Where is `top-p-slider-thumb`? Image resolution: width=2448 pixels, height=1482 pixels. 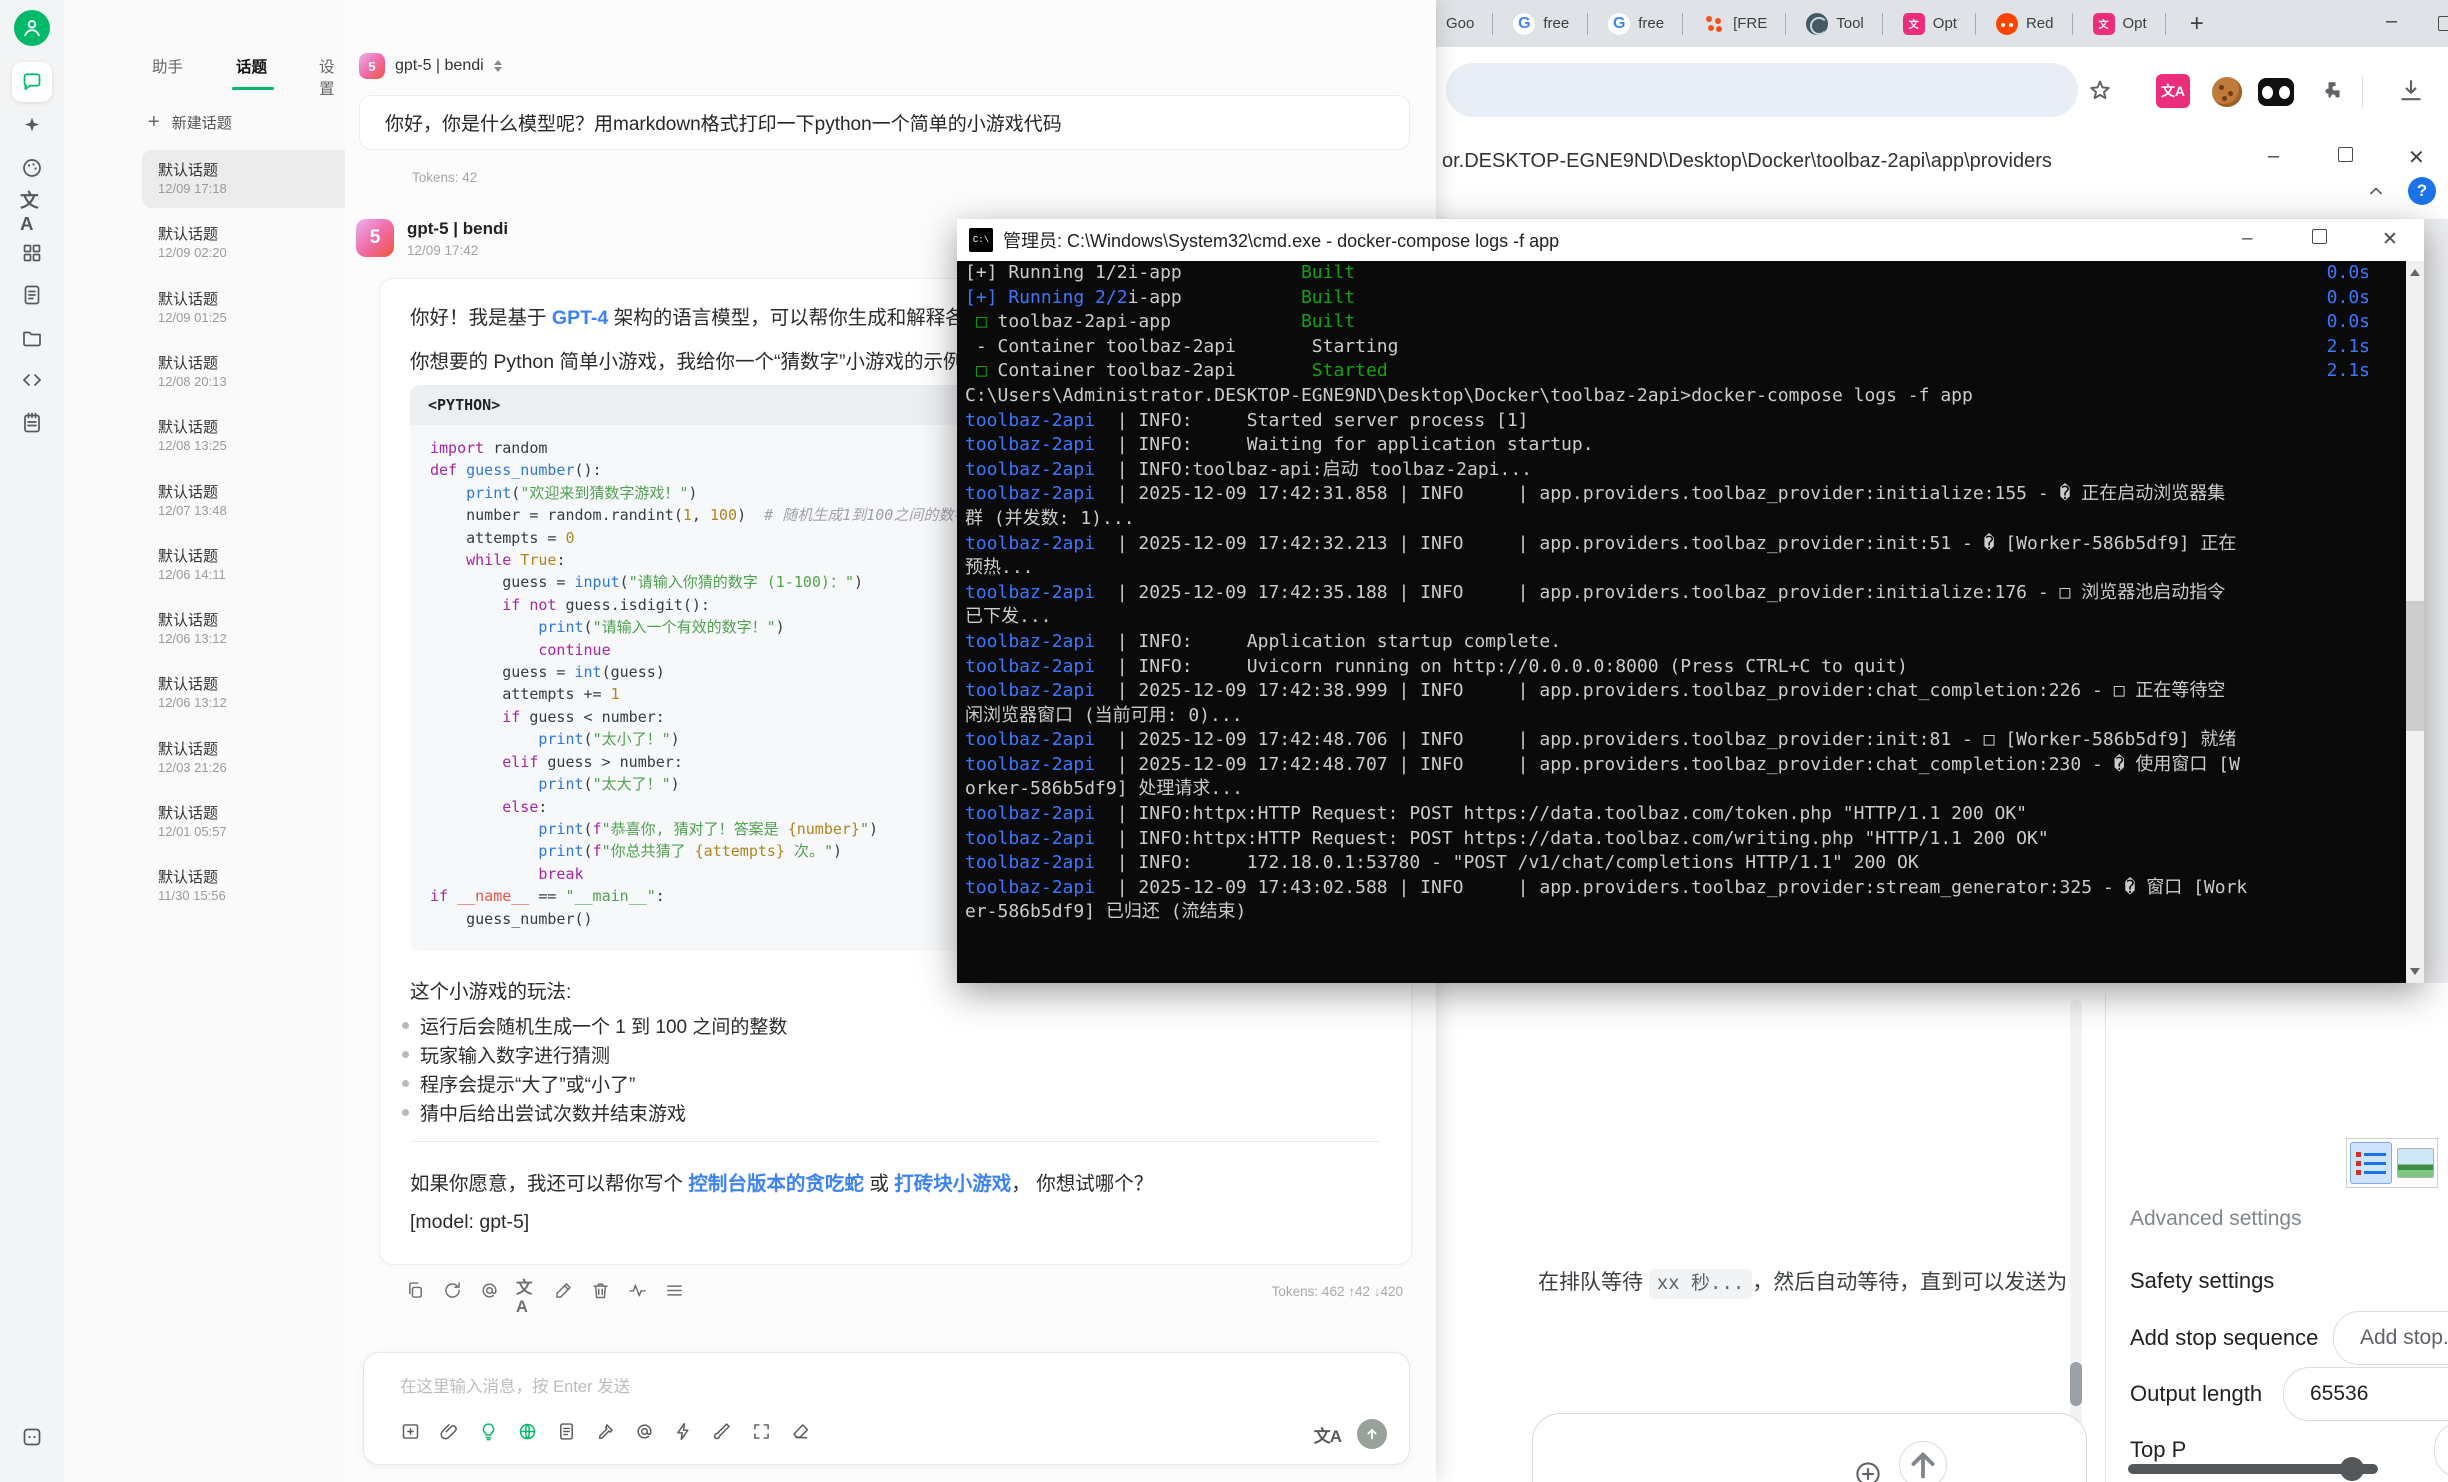 top-p-slider-thumb is located at coordinates (2352, 1469).